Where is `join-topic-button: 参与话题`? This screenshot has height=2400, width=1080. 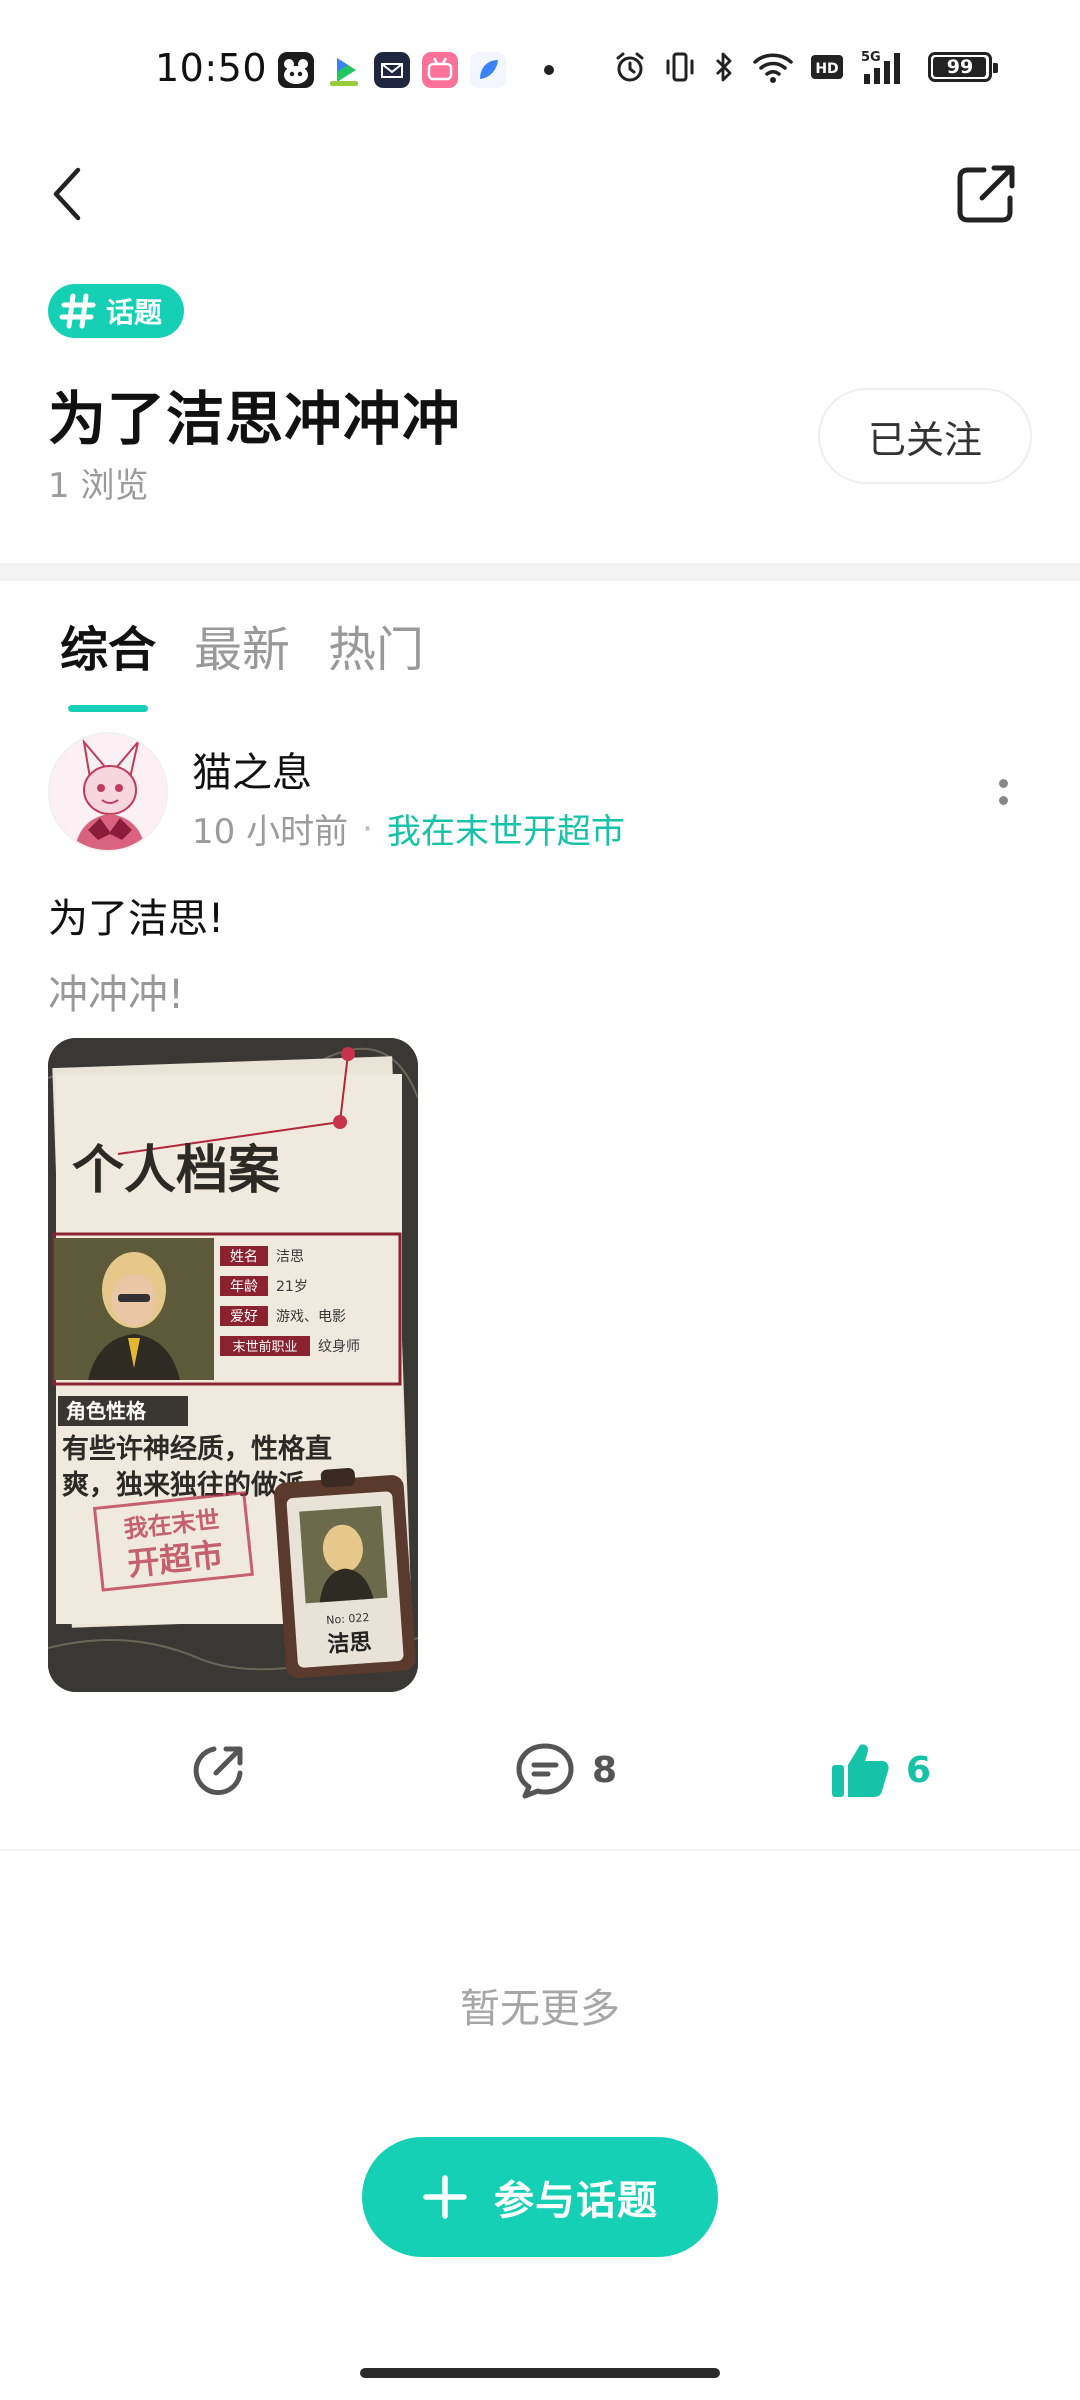
join-topic-button: 参与话题 is located at coordinates (540, 2197).